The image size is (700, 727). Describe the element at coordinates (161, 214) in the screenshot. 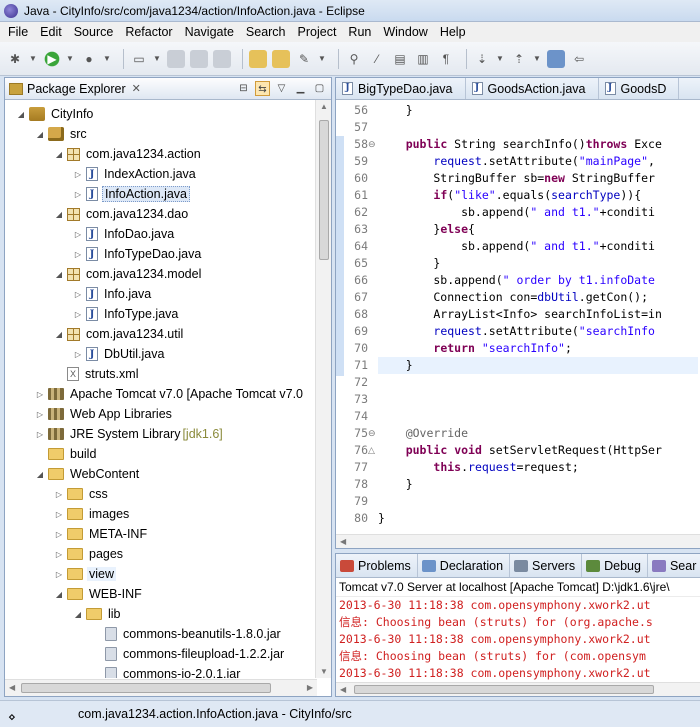

I see `tree-item: ◢ com.java1234.dao` at that location.